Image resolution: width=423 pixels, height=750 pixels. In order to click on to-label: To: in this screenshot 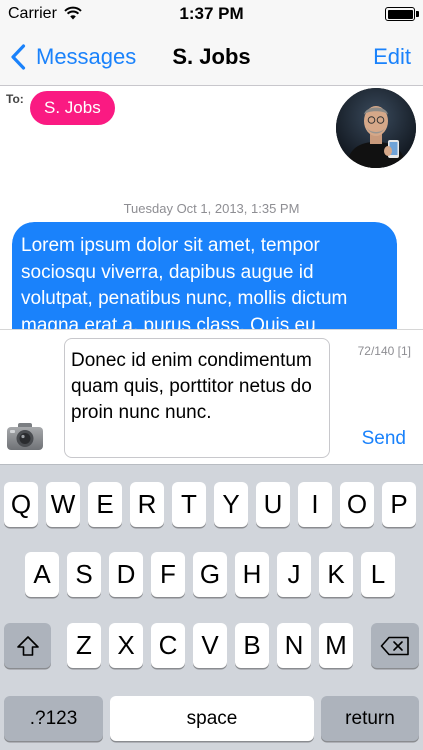, I will do `click(15, 99)`.